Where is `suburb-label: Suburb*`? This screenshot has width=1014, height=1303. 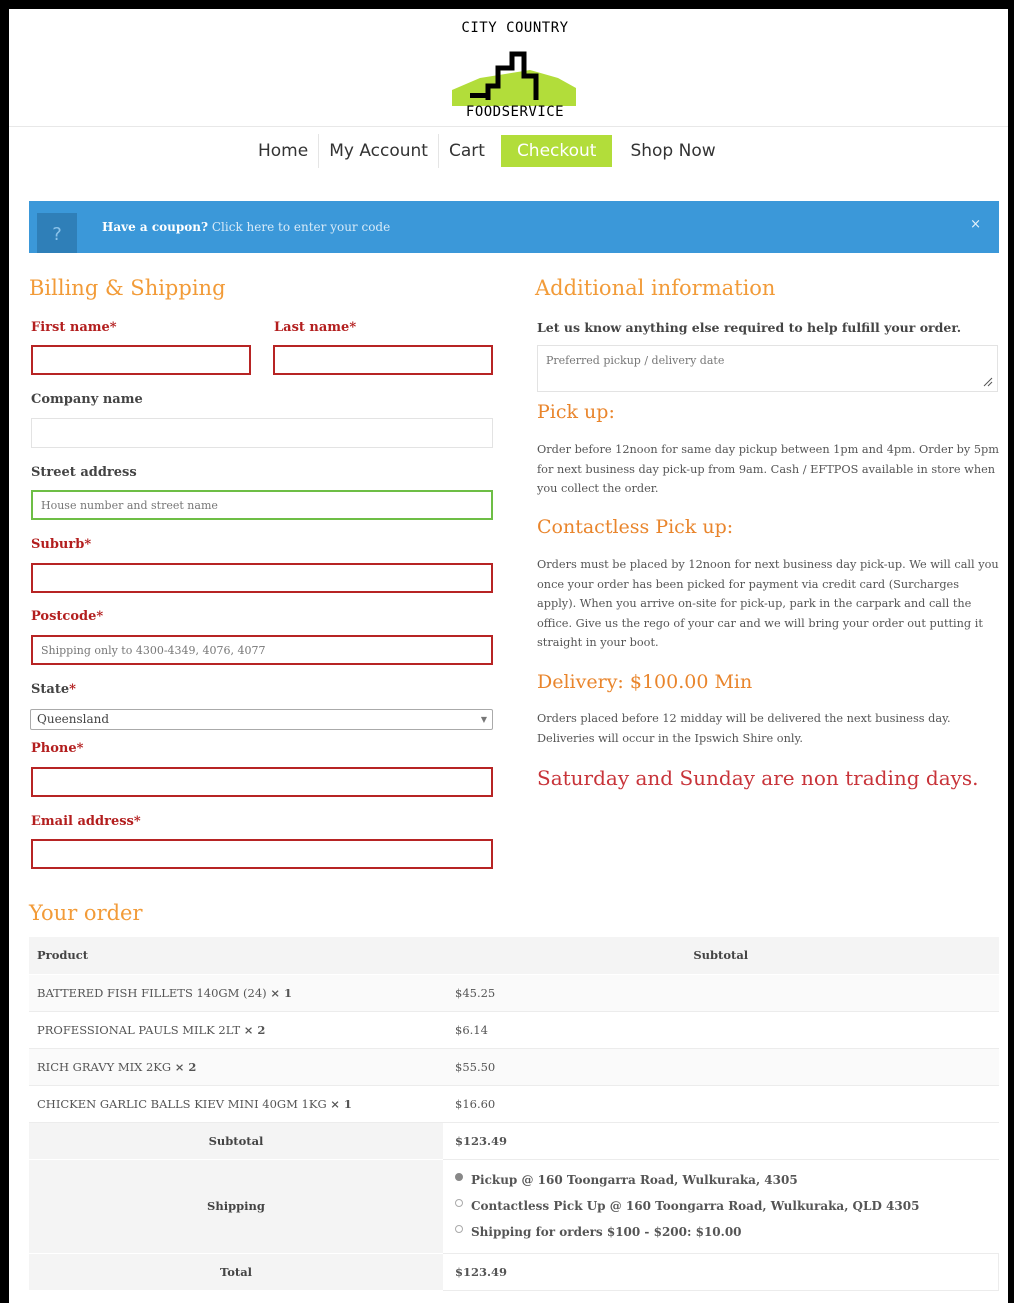
suburb-label: Suburb* is located at coordinates (61, 544).